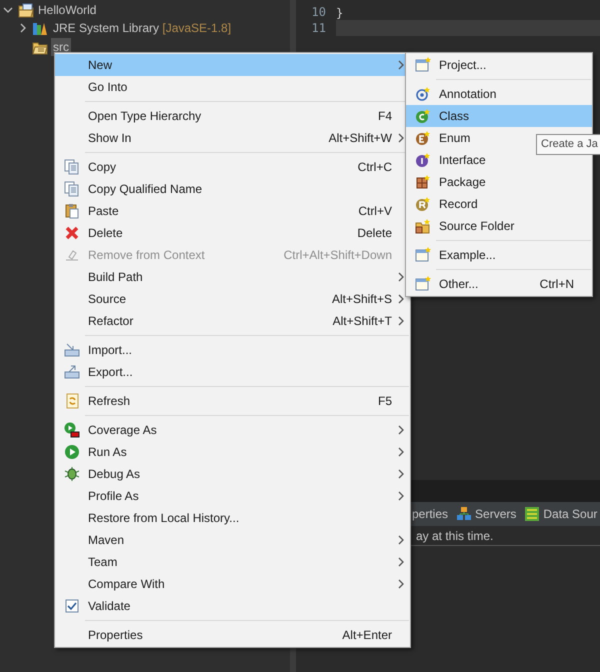  What do you see at coordinates (367, 635) in the screenshot?
I see `shortcut-label: Alt+Enter` at bounding box center [367, 635].